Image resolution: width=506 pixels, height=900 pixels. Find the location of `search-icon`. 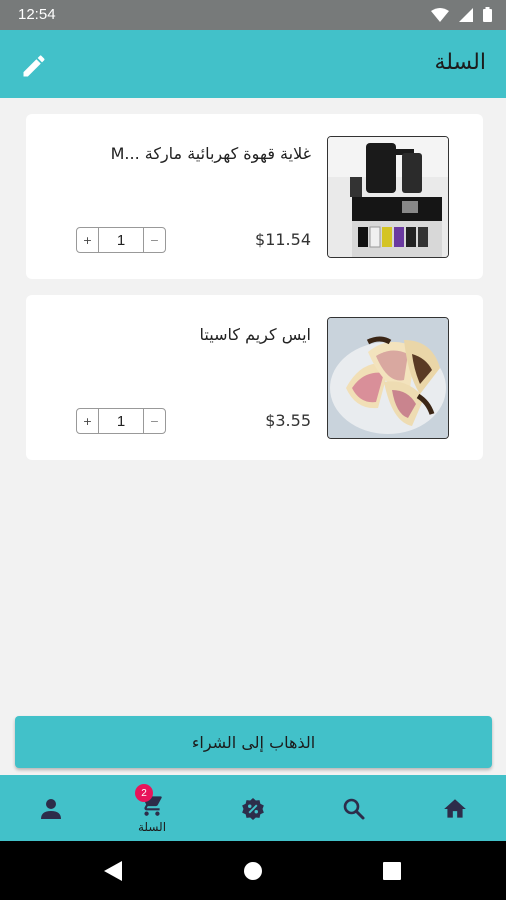

search-icon is located at coordinates (354, 809).